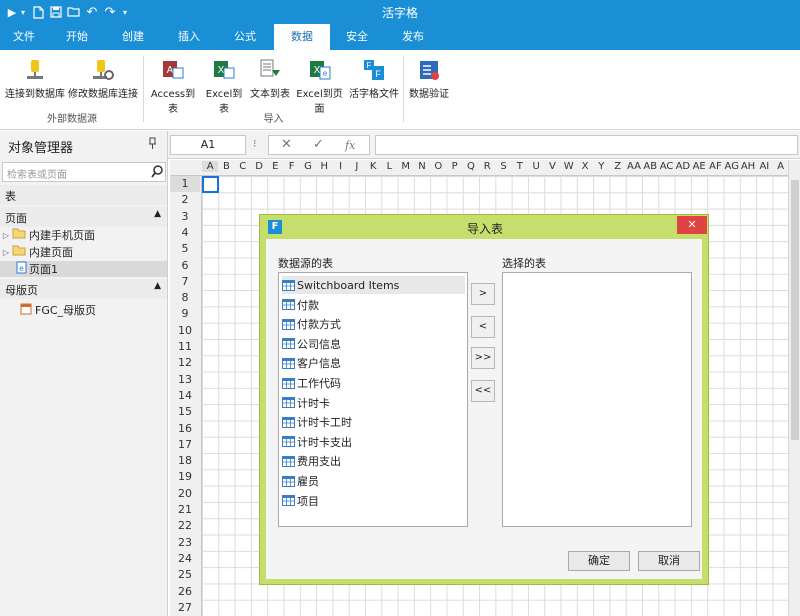 This screenshot has height=616, width=800. I want to click on column-header-cell: W, so click(569, 166).